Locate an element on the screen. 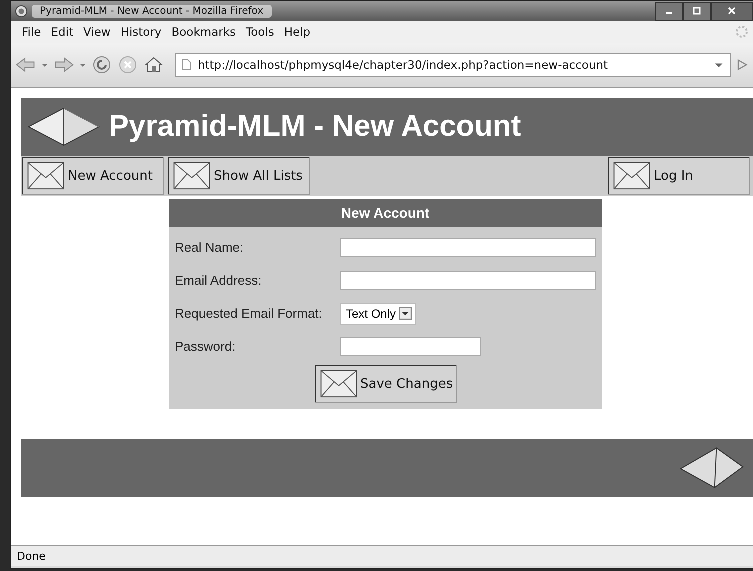  forward-arrow-icon is located at coordinates (64, 65).